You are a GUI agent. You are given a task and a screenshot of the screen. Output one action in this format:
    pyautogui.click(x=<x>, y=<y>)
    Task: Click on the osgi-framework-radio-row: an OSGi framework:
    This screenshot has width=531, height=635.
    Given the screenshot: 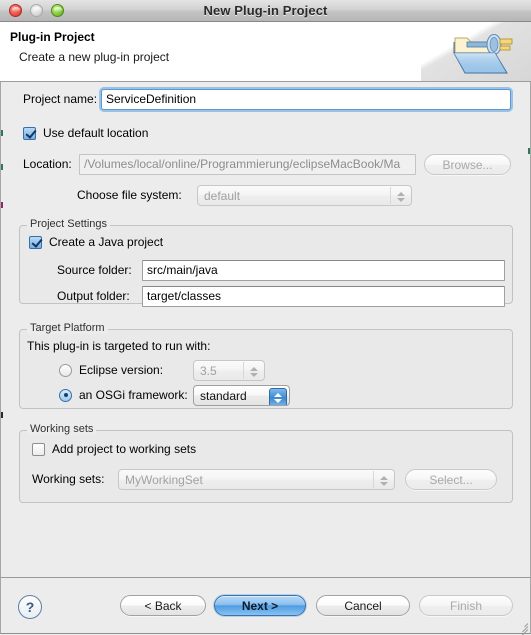 What is the action you would take?
    pyautogui.click(x=123, y=395)
    